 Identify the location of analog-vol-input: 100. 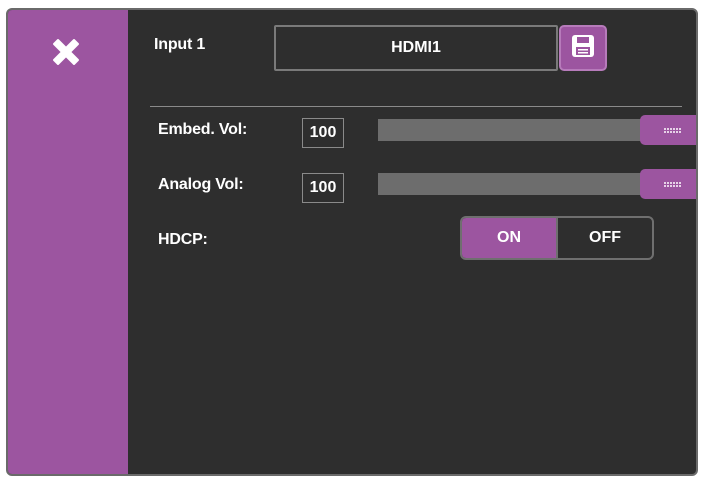
(323, 188).